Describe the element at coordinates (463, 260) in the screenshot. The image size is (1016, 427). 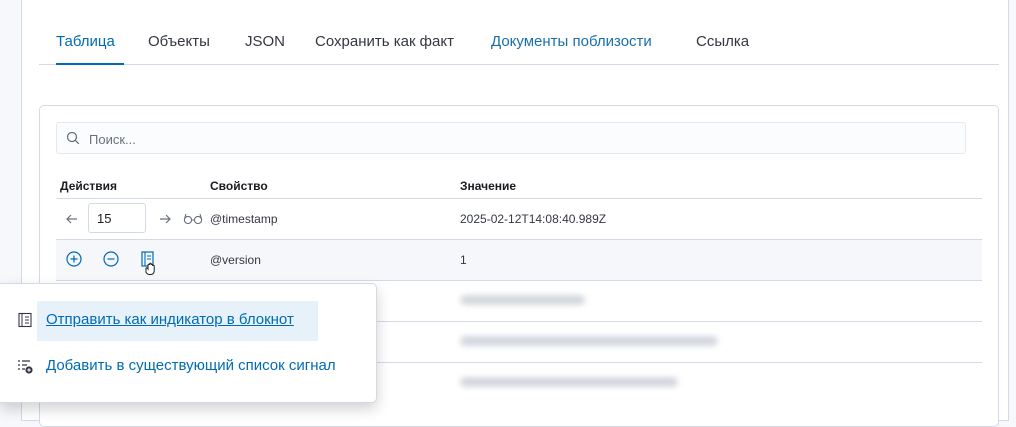
I see `property-value: 1` at that location.